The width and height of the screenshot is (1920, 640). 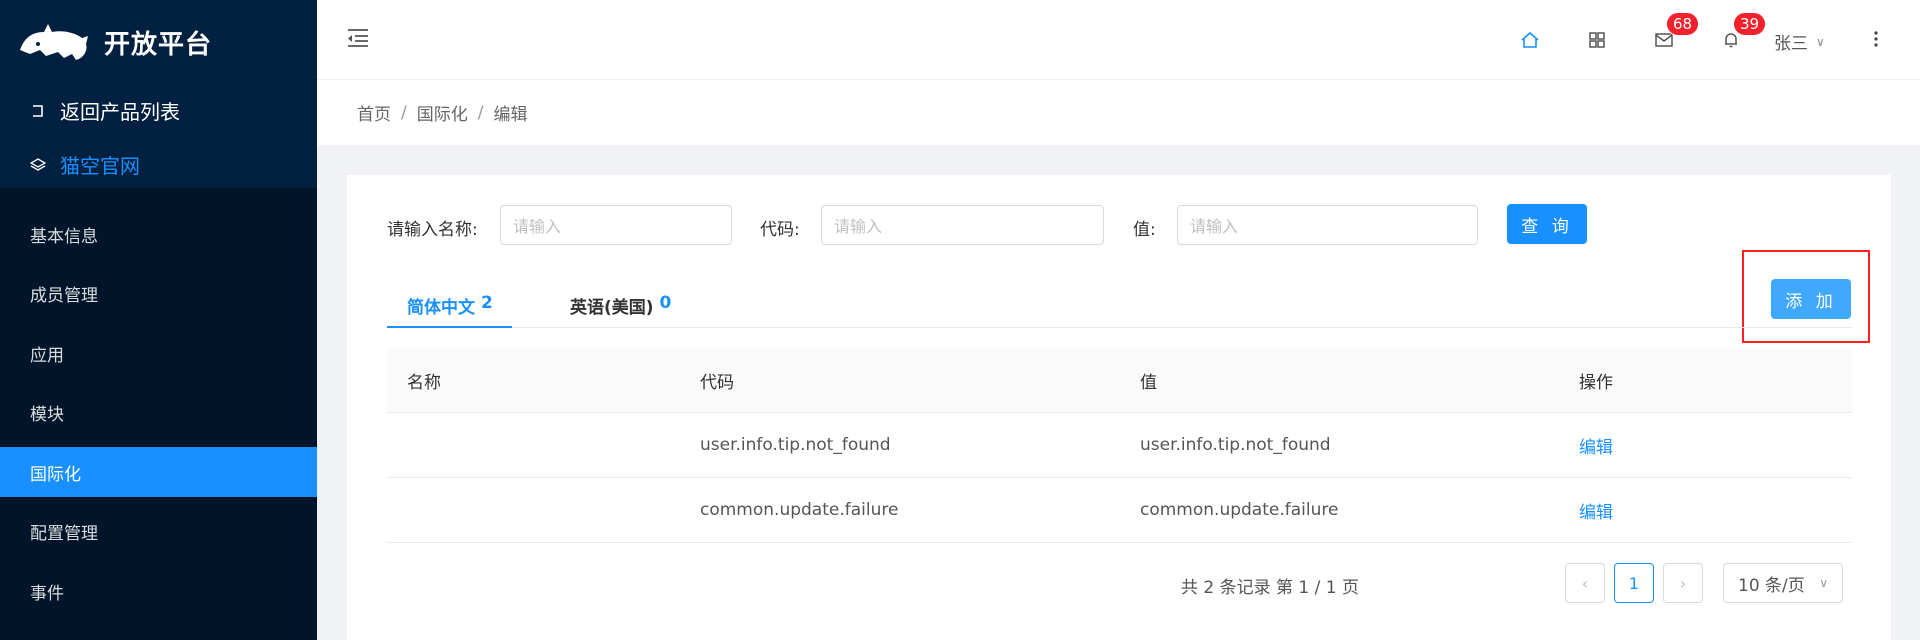 I want to click on menu-label: 基本信息, so click(x=64, y=236).